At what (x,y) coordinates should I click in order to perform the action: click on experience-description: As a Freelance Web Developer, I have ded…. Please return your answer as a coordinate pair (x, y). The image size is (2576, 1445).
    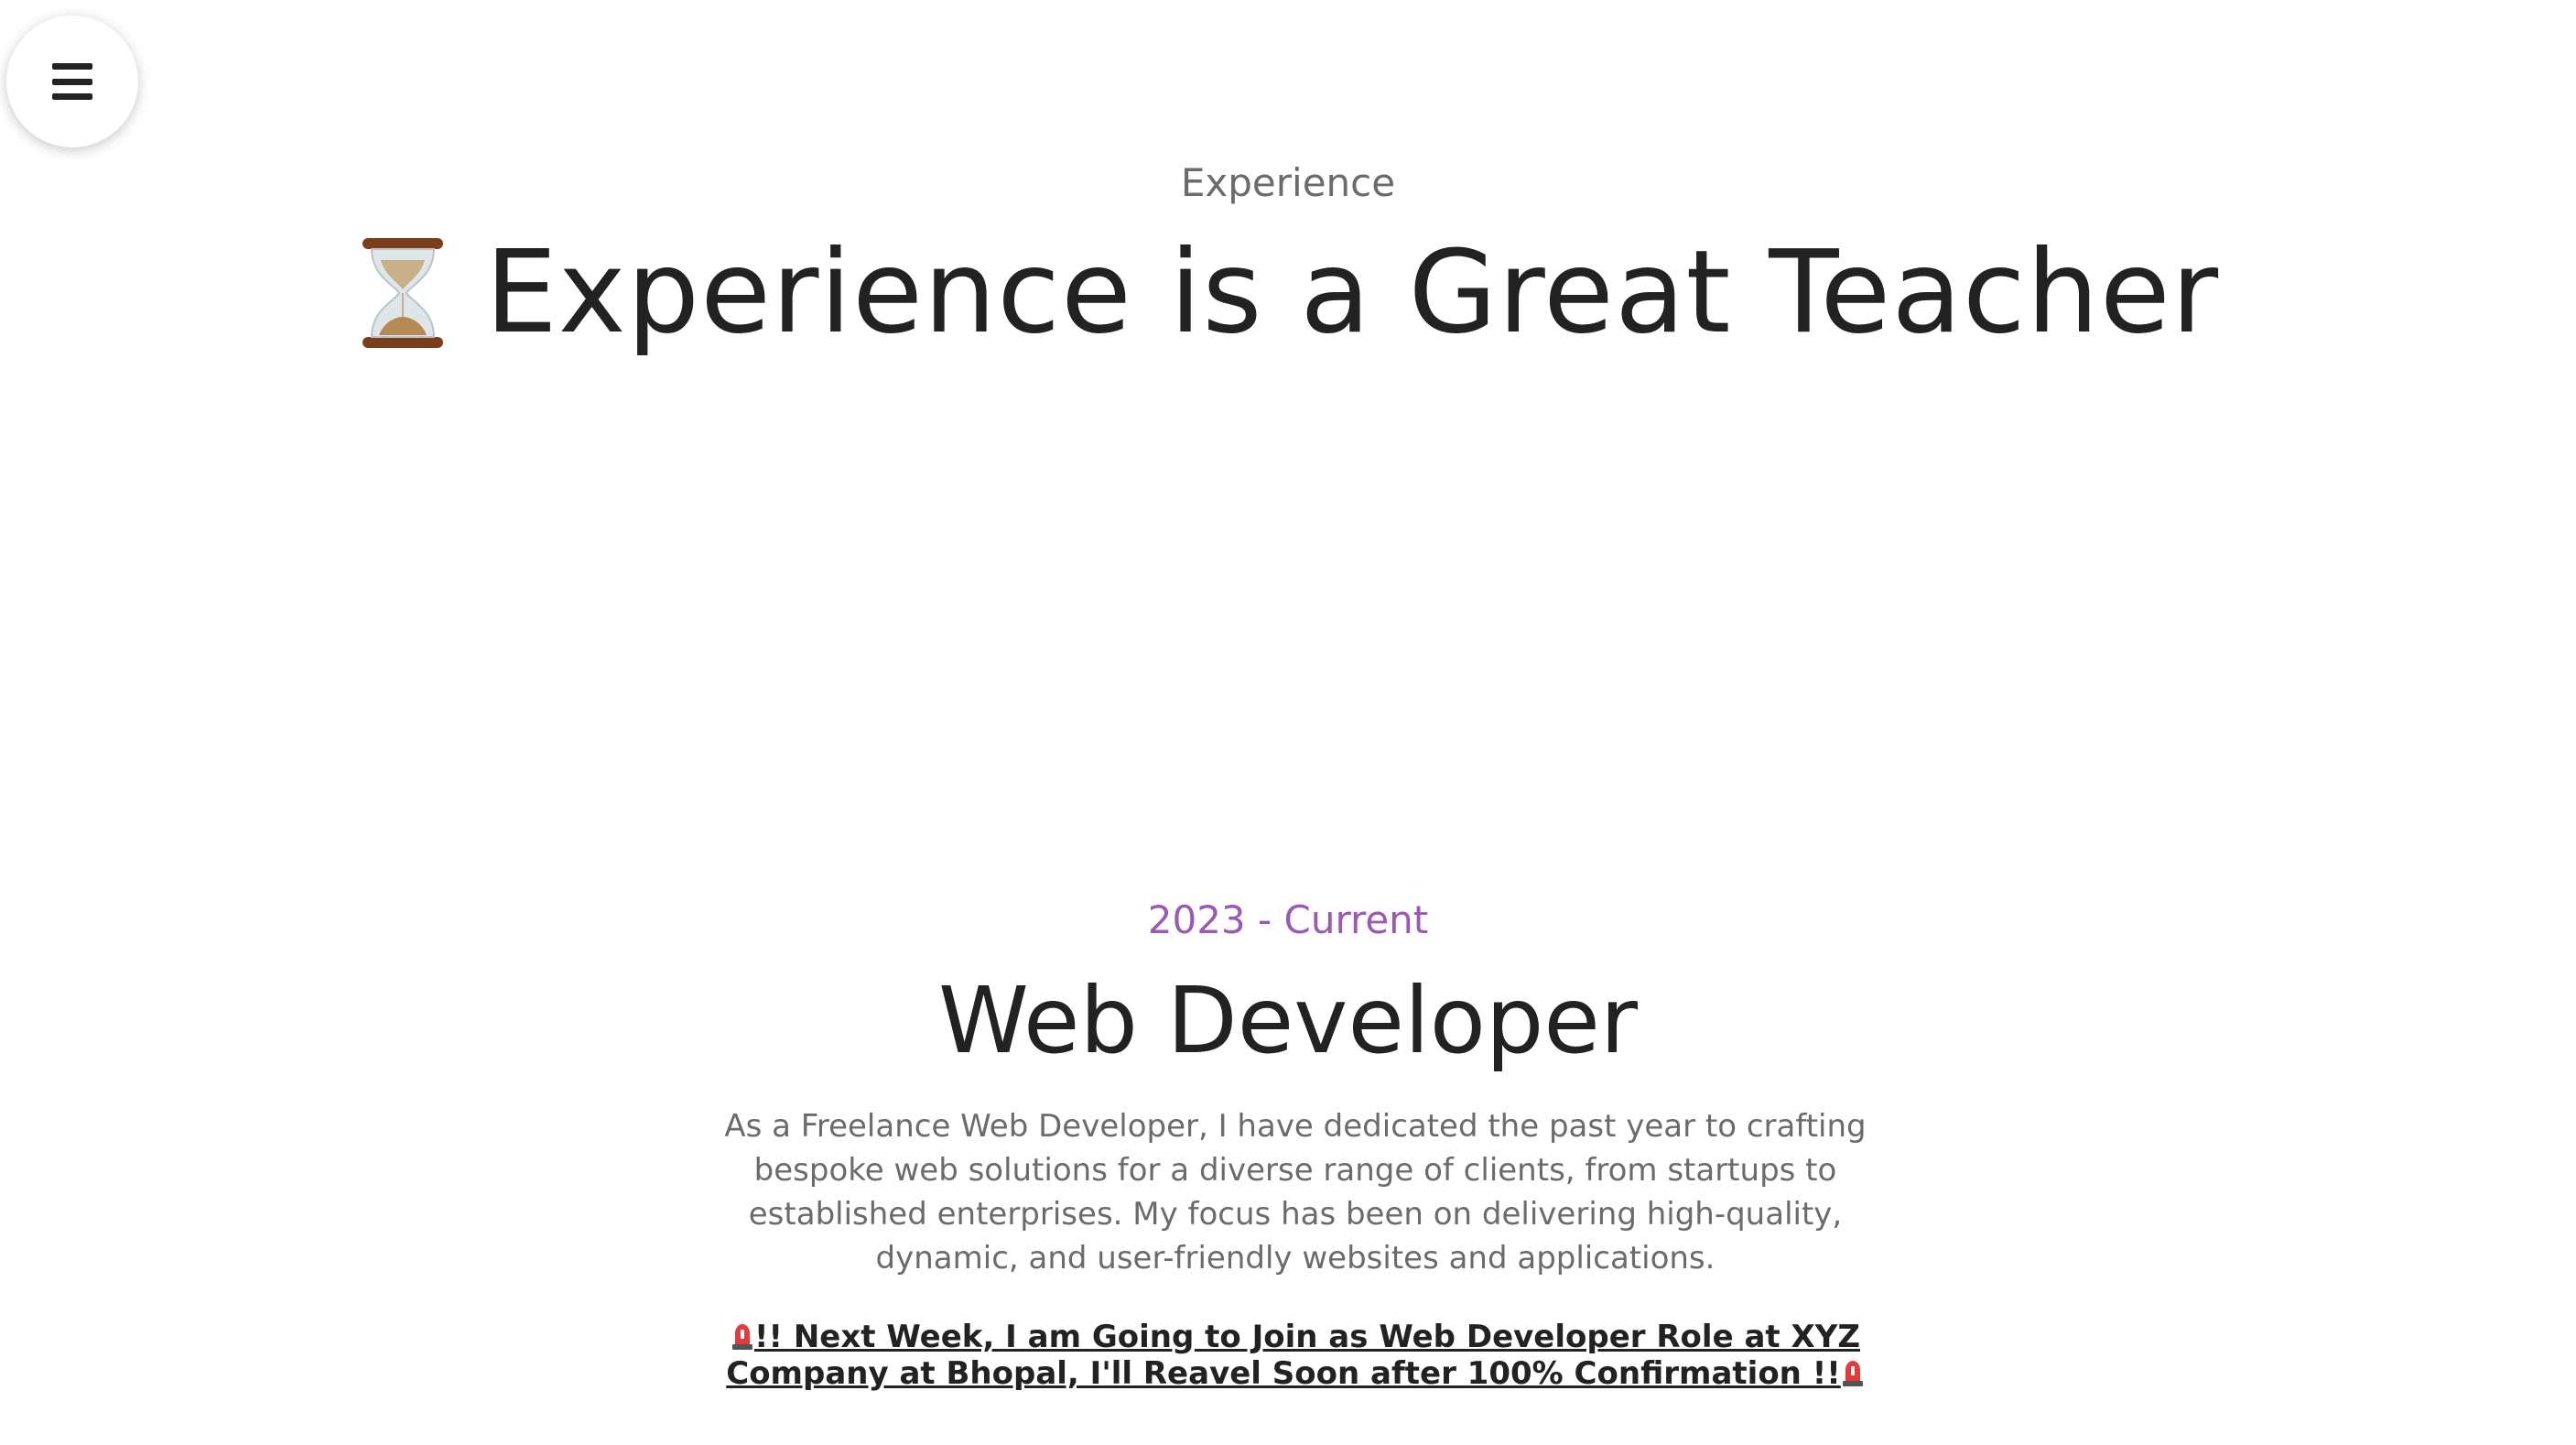
    Looking at the image, I should click on (1296, 1193).